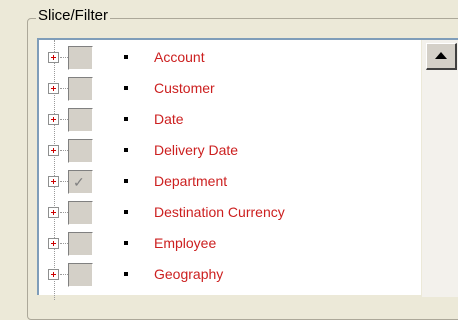 The width and height of the screenshot is (458, 320). What do you see at coordinates (169, 119) in the screenshot?
I see `item-label: Date` at bounding box center [169, 119].